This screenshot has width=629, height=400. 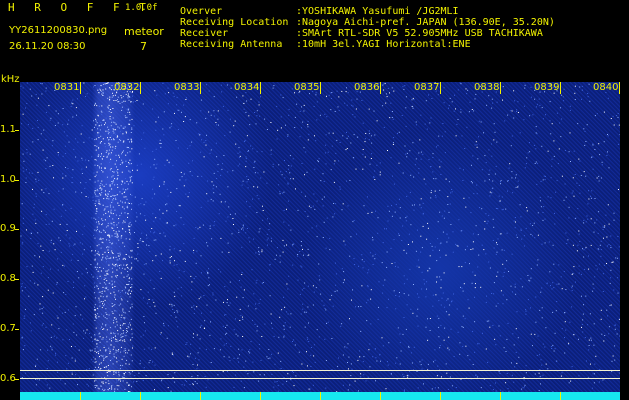 What do you see at coordinates (201, 11) in the screenshot?
I see `station-key: Overver` at bounding box center [201, 11].